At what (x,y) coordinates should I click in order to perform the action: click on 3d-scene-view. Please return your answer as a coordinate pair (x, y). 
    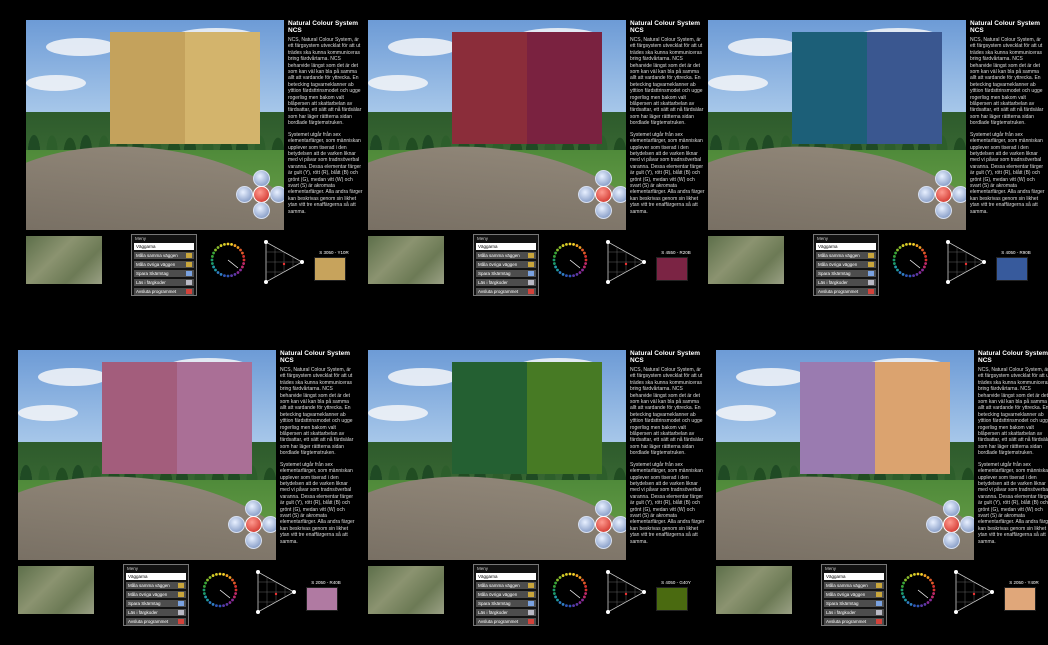
    Looking at the image, I should click on (497, 455).